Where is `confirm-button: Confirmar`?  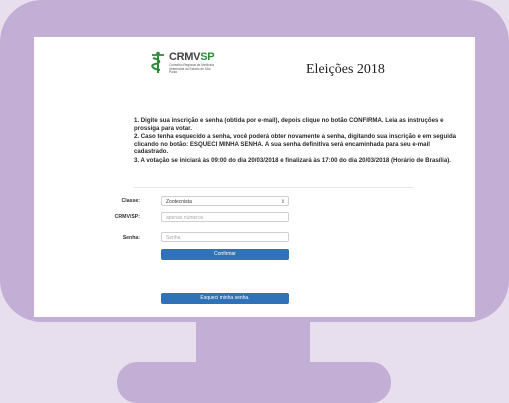
confirm-button: Confirmar is located at coordinates (225, 254).